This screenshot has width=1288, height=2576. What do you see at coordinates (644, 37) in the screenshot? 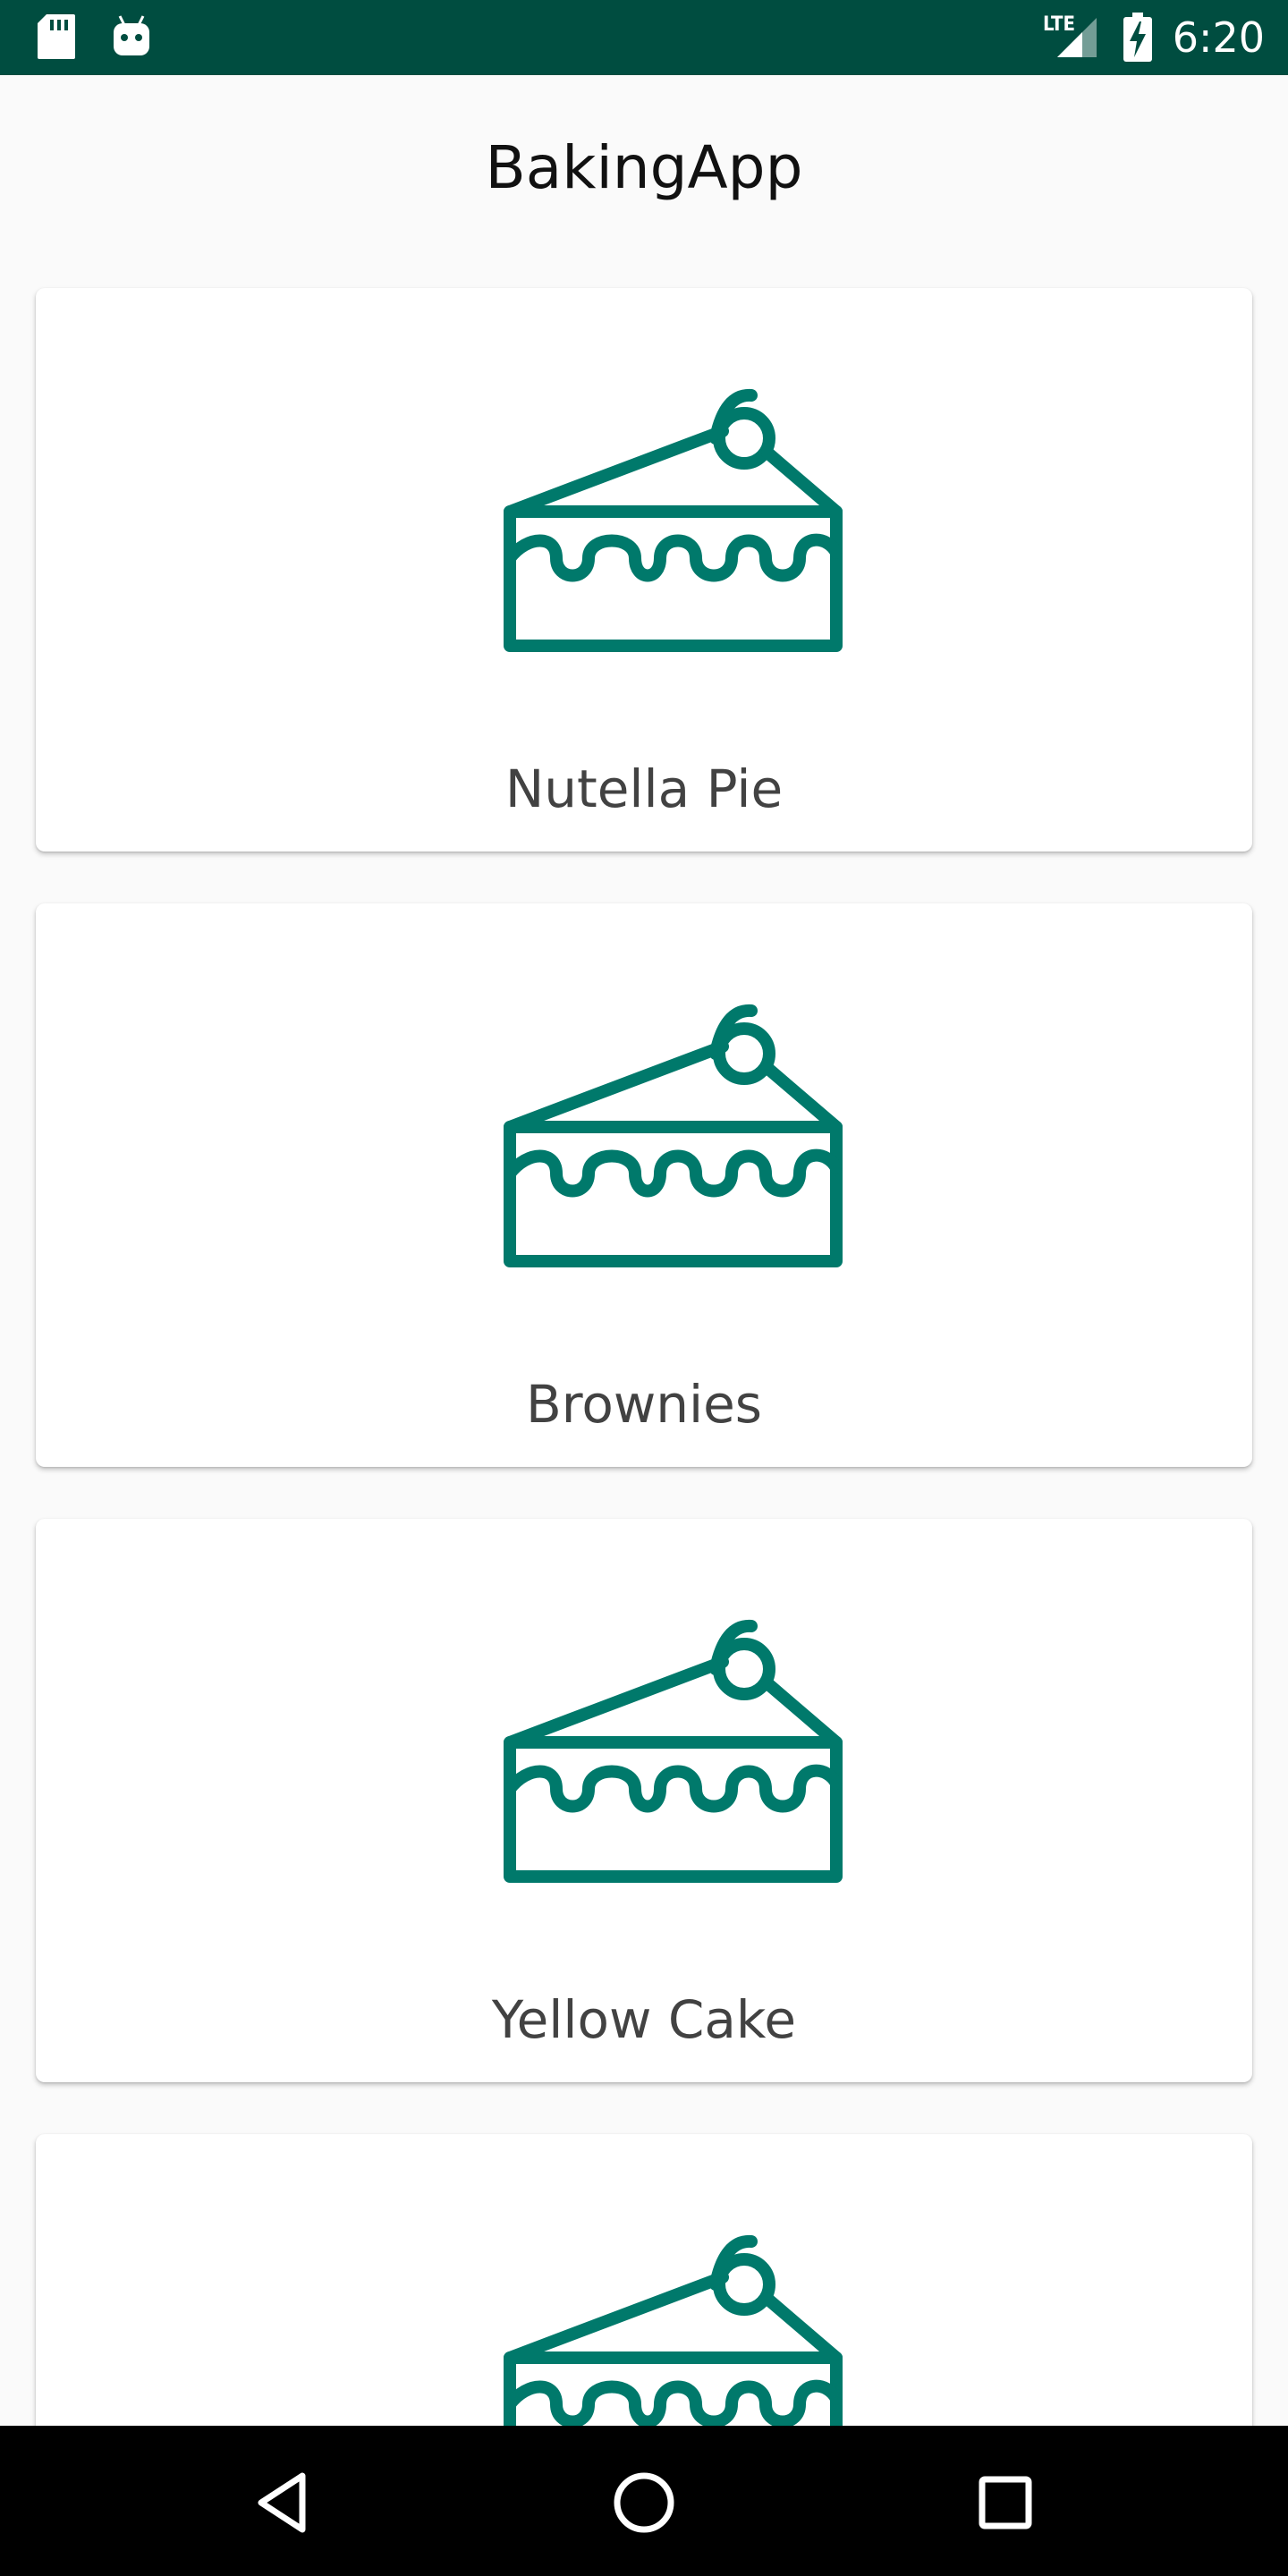
I see `status-bar: LTE 6:20` at bounding box center [644, 37].